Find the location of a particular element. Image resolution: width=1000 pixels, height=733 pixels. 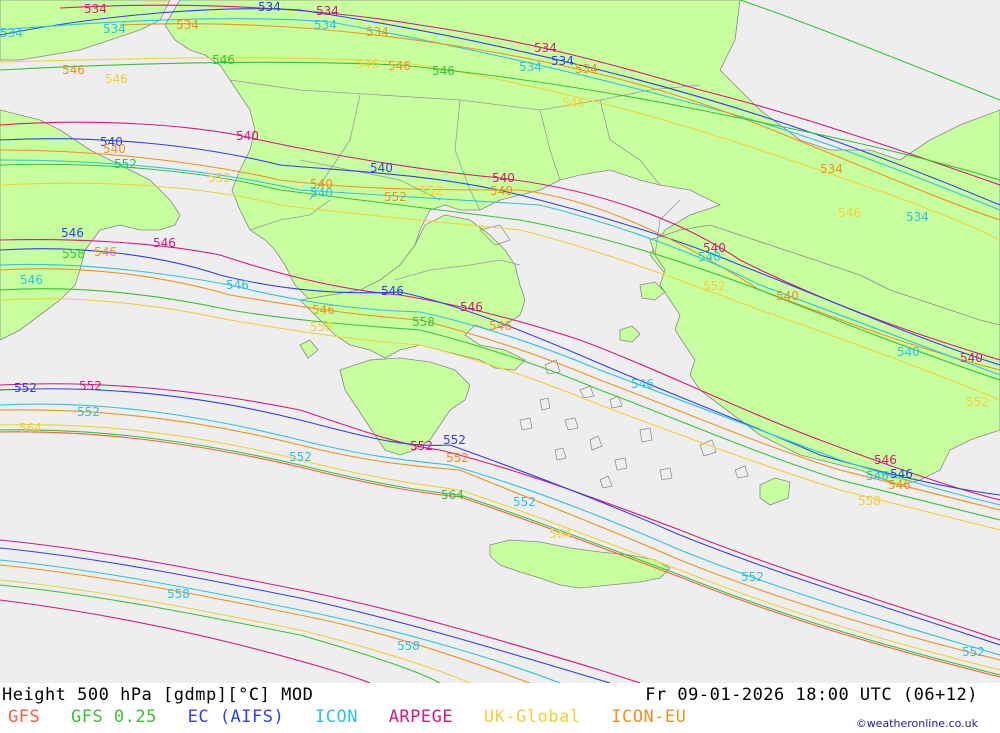

legend-uk-global: UK-Global is located at coordinates (532, 717).